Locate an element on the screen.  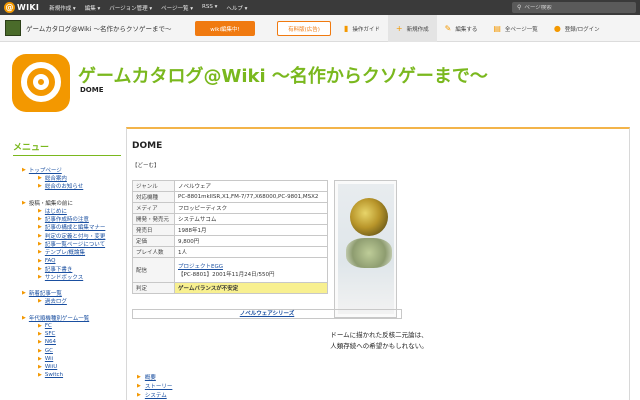
sidebar-item: ▶ トップページ is located at coordinates (71, 170).